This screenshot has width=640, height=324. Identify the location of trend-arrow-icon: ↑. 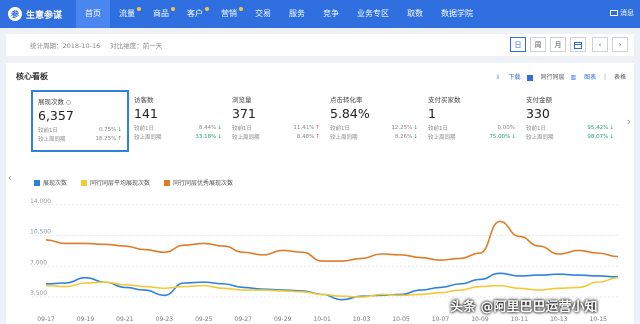
(317, 137).